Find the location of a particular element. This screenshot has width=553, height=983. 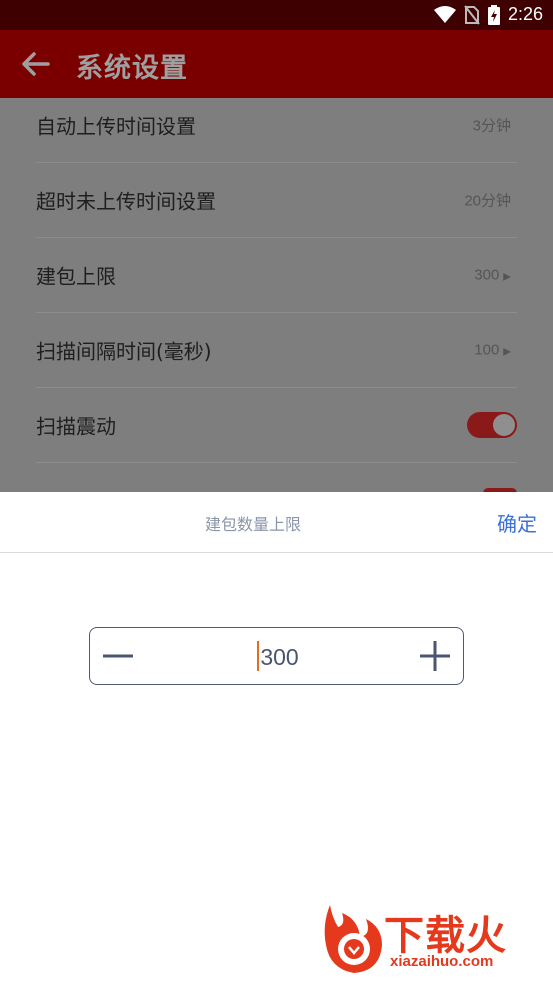

setting-timeout-upload-time: 超时未上传时间设置 20分钟 is located at coordinates (276, 200).